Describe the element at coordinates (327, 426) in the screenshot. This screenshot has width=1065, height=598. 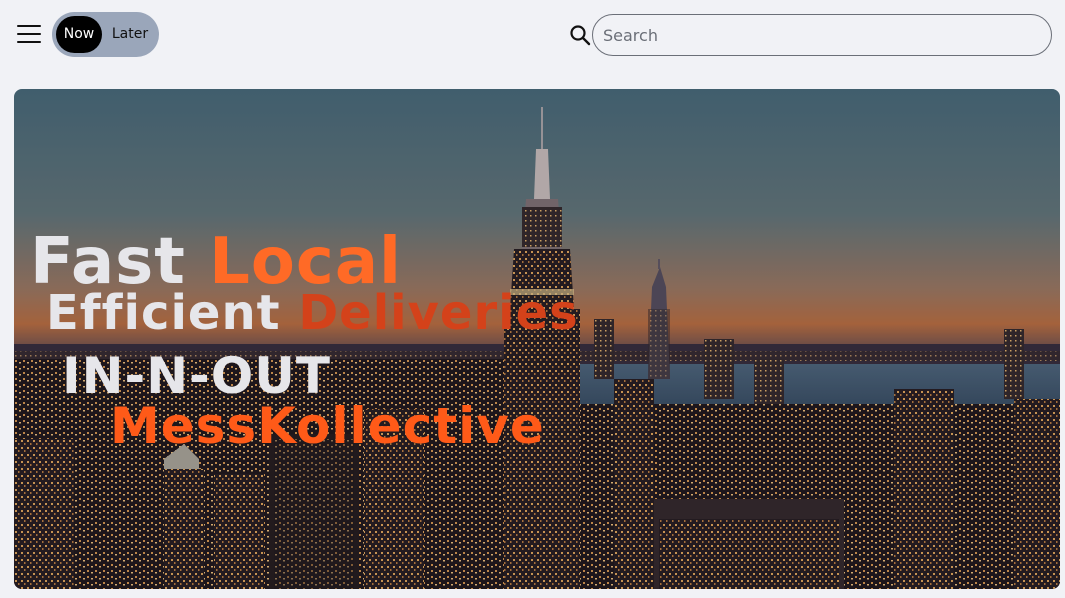
I see `hero-brand-messkollective: MessKollective` at that location.